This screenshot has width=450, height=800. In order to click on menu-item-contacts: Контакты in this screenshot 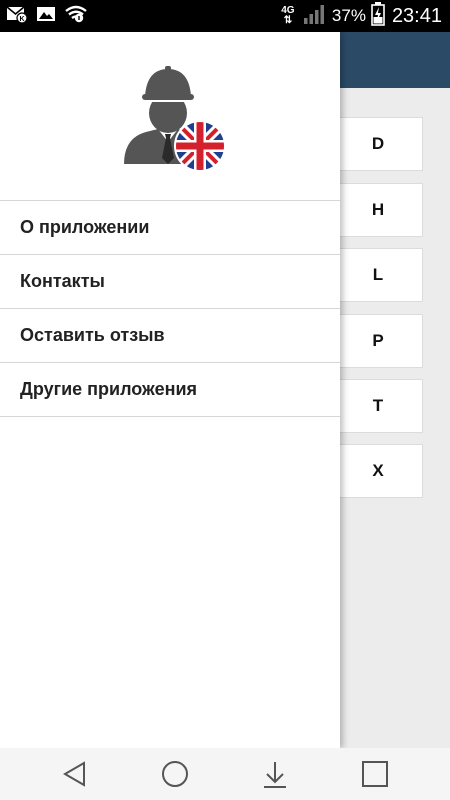, I will do `click(170, 282)`.